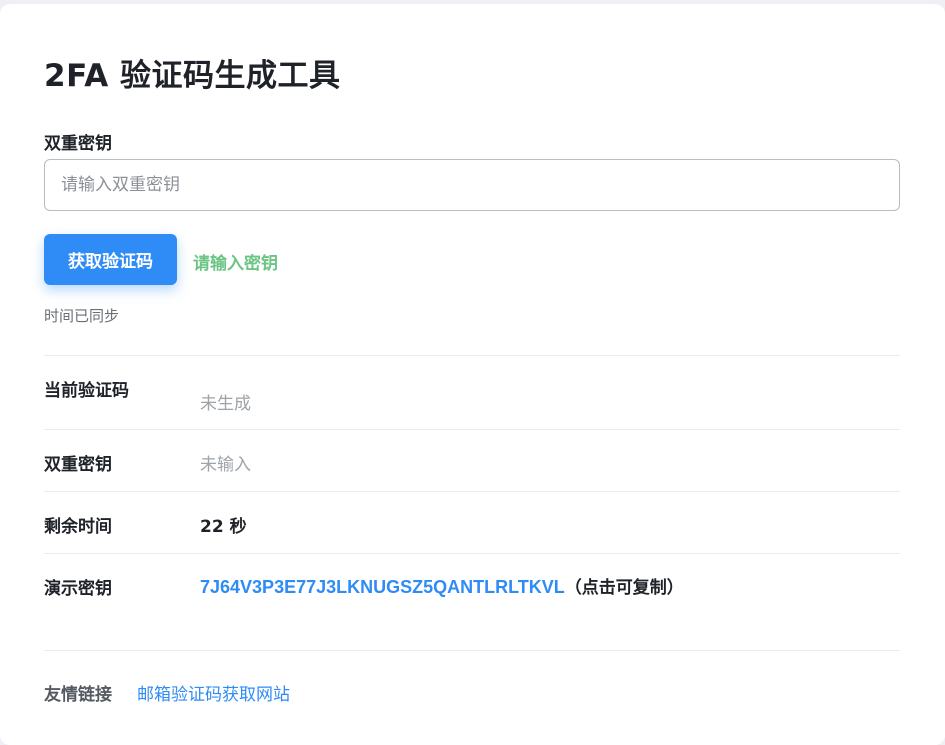  I want to click on secret-row-value: 未输入, so click(225, 465).